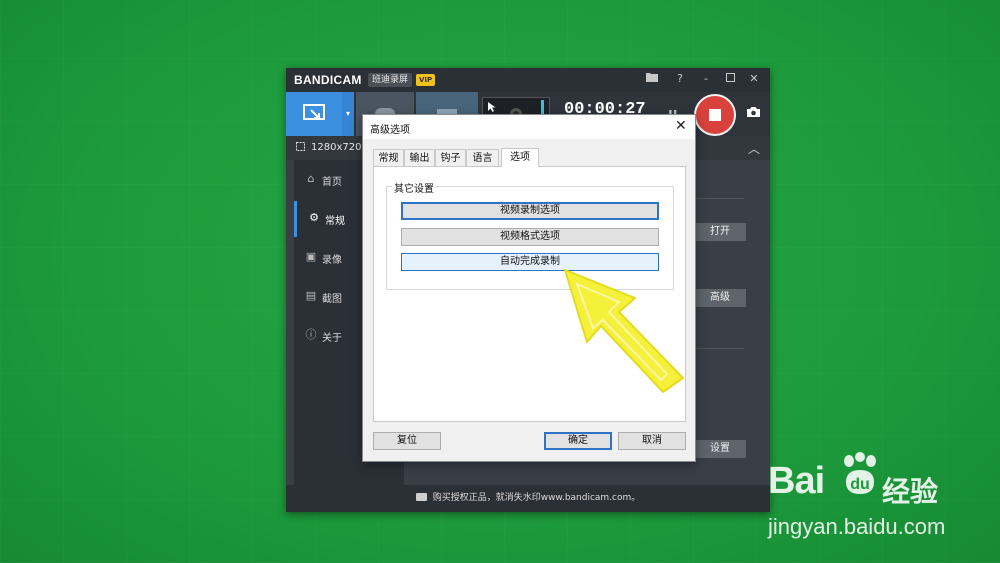 This screenshot has height=563, width=1000. Describe the element at coordinates (390, 80) in the screenshot. I see `app-logo-sub: 班迪录屏` at that location.